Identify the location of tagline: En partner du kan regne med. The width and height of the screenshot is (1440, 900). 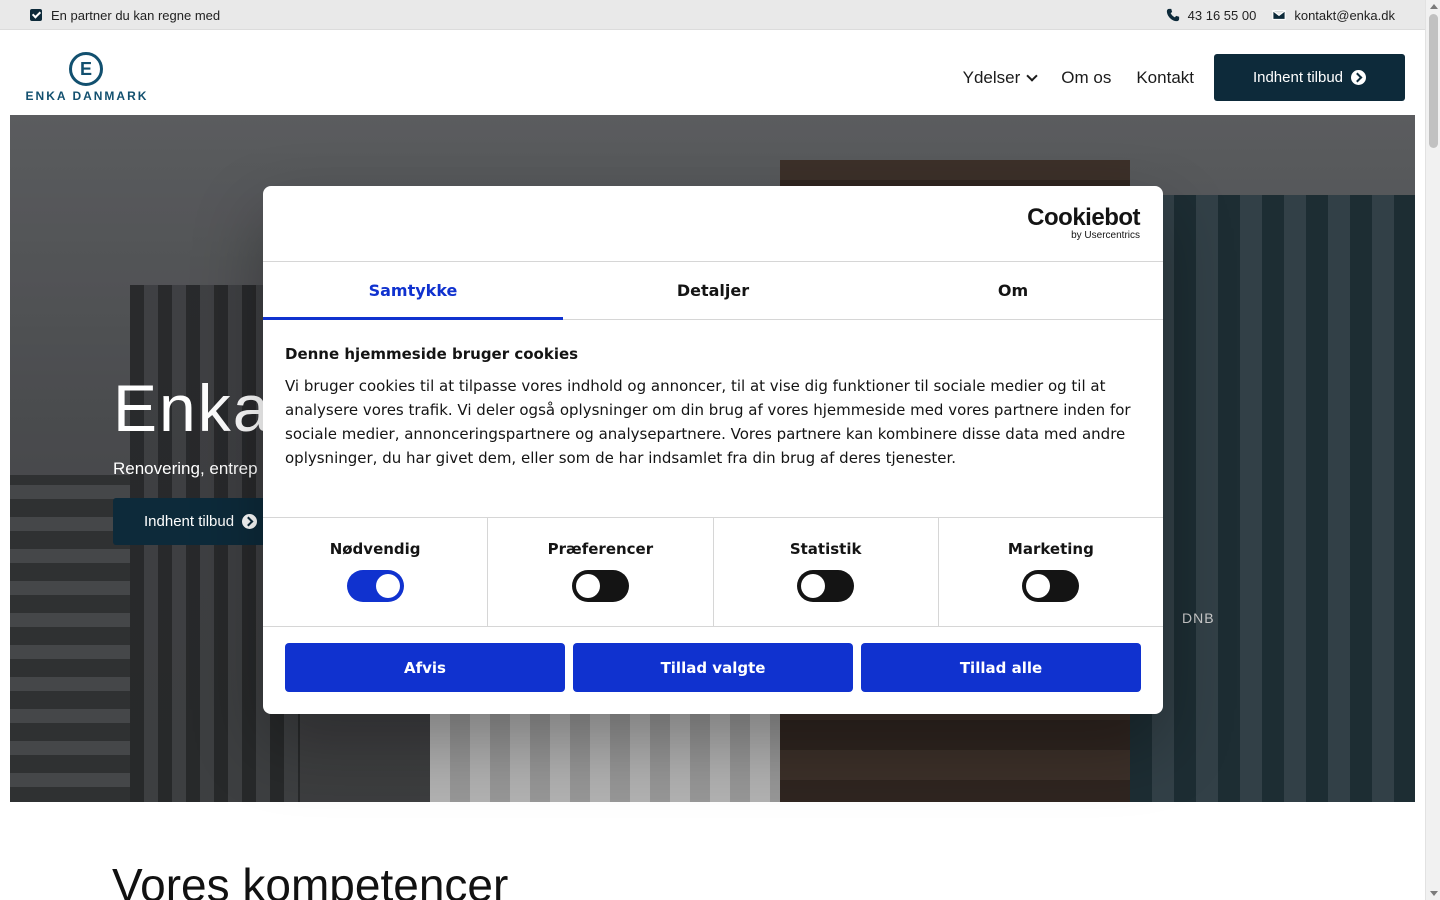
(125, 15).